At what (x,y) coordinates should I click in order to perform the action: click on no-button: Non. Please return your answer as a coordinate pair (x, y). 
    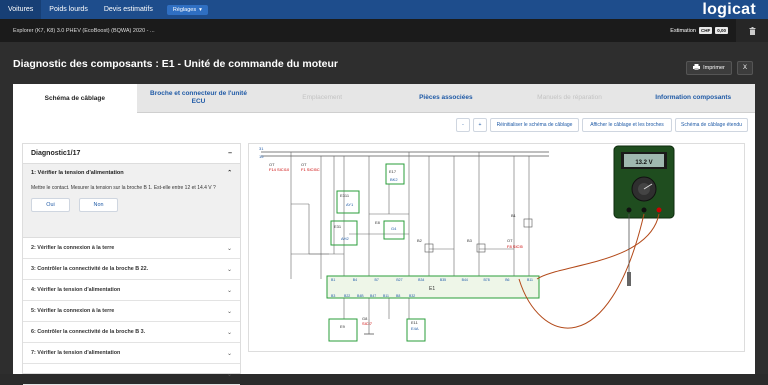
    Looking at the image, I should click on (98, 205).